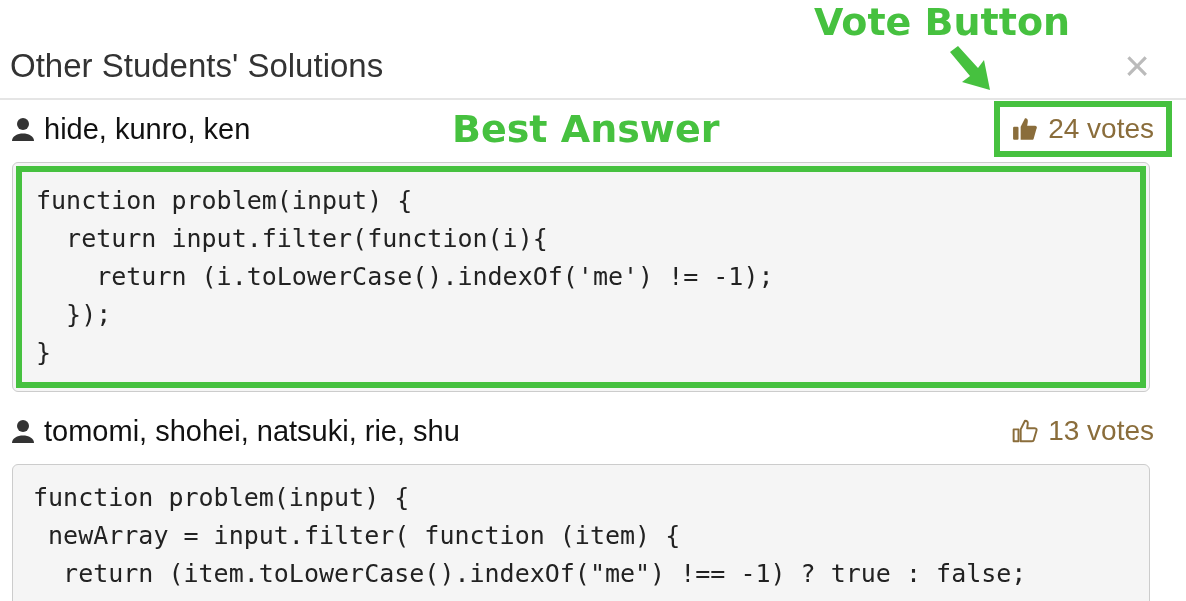 The image size is (1186, 601). I want to click on code-line: return (i.toLowerCase().indexOf('me') != -1);, so click(435, 277).